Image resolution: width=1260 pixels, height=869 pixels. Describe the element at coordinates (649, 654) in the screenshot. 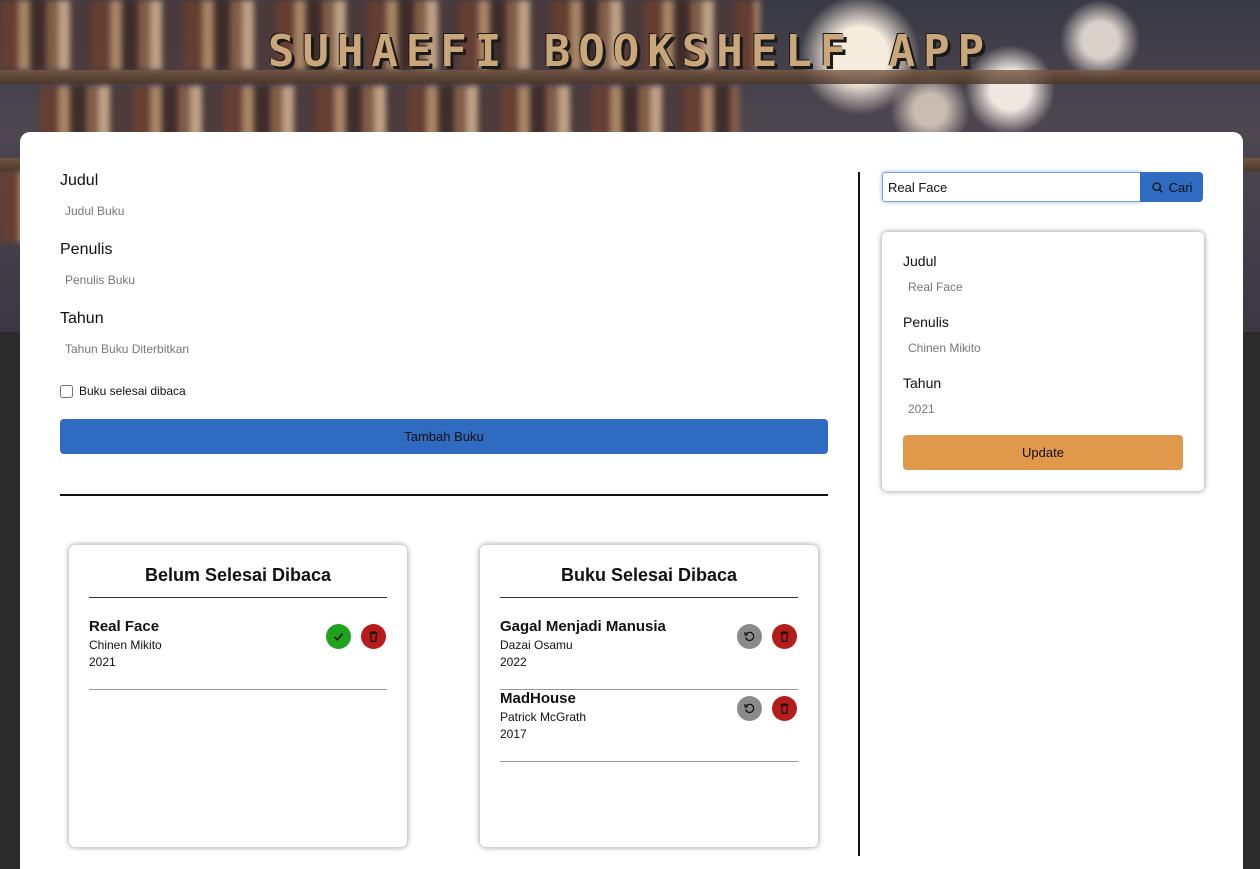

I see `book-item: Gagal Menjadi Manusia Dazai Osamu 2022` at that location.